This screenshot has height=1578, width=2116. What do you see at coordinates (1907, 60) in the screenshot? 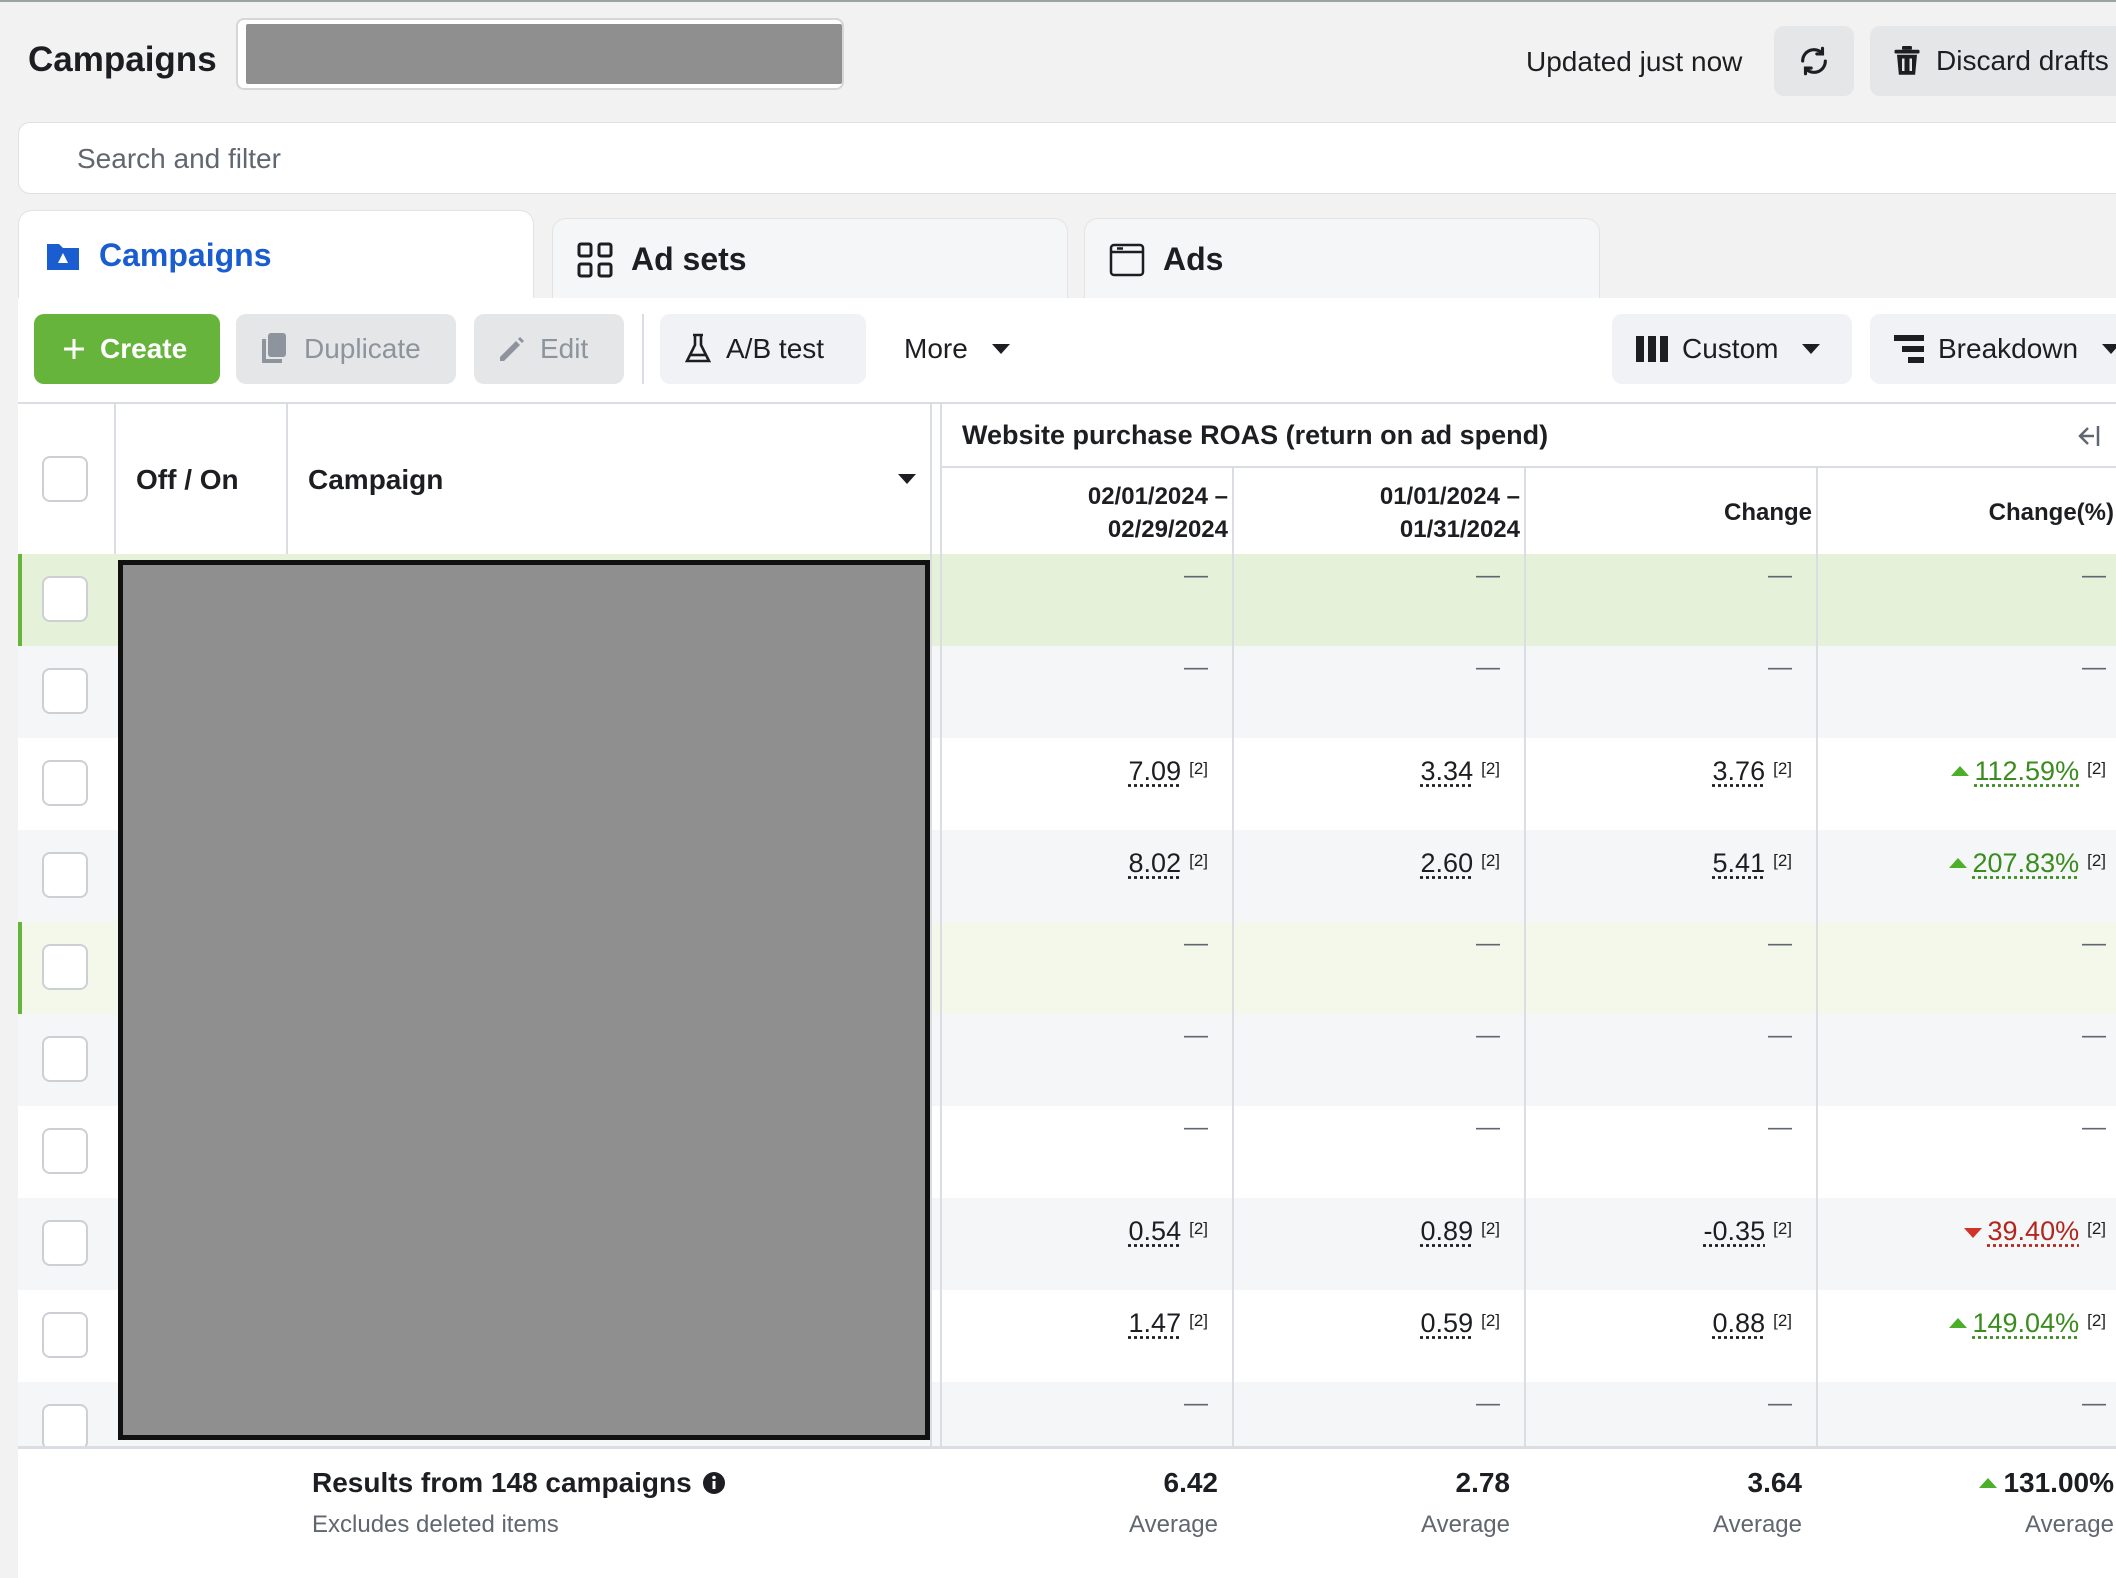
I see `trash-icon` at bounding box center [1907, 60].